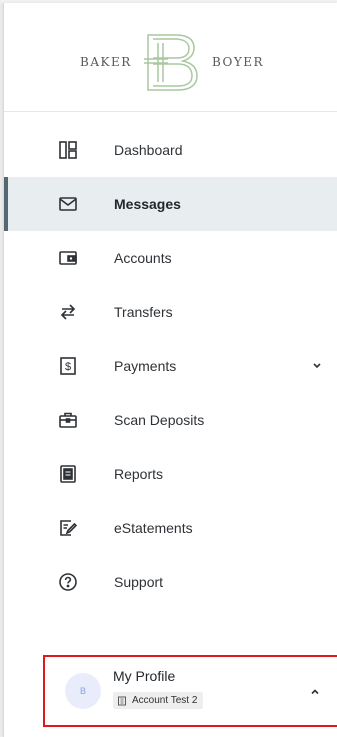 The image size is (337, 737). What do you see at coordinates (122, 700) in the screenshot?
I see `building-icon` at bounding box center [122, 700].